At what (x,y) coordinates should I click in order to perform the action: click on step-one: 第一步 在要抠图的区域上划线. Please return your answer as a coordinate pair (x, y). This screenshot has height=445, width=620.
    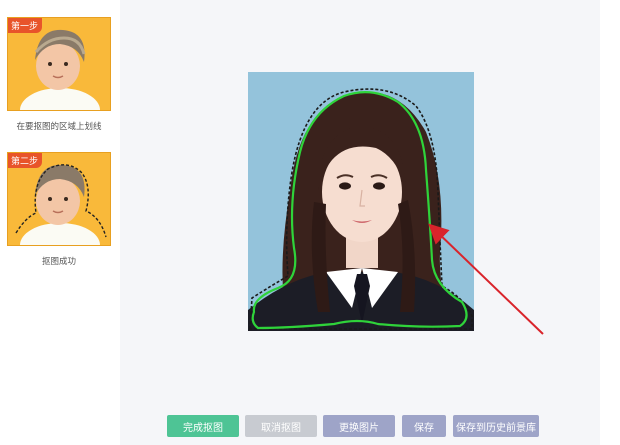
    Looking at the image, I should click on (59, 74).